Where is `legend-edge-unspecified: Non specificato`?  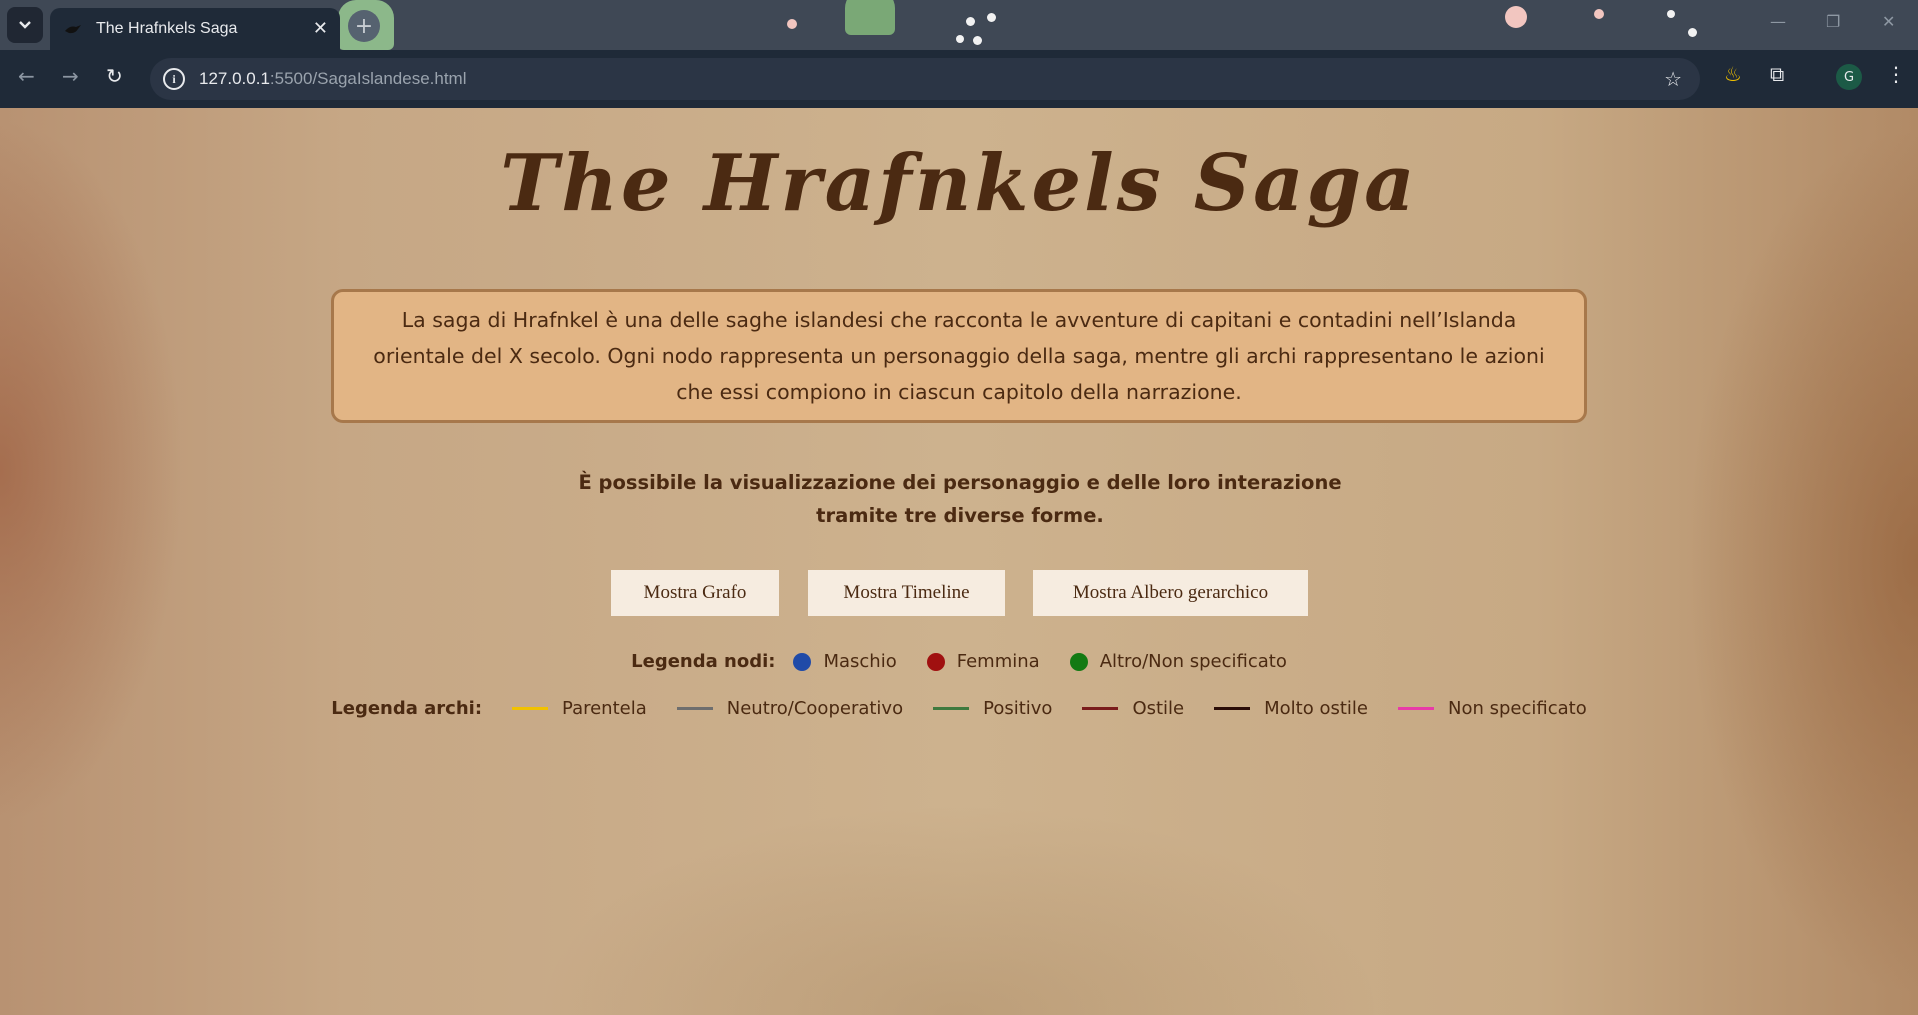
legend-edge-unspecified: Non specificato is located at coordinates (1492, 708).